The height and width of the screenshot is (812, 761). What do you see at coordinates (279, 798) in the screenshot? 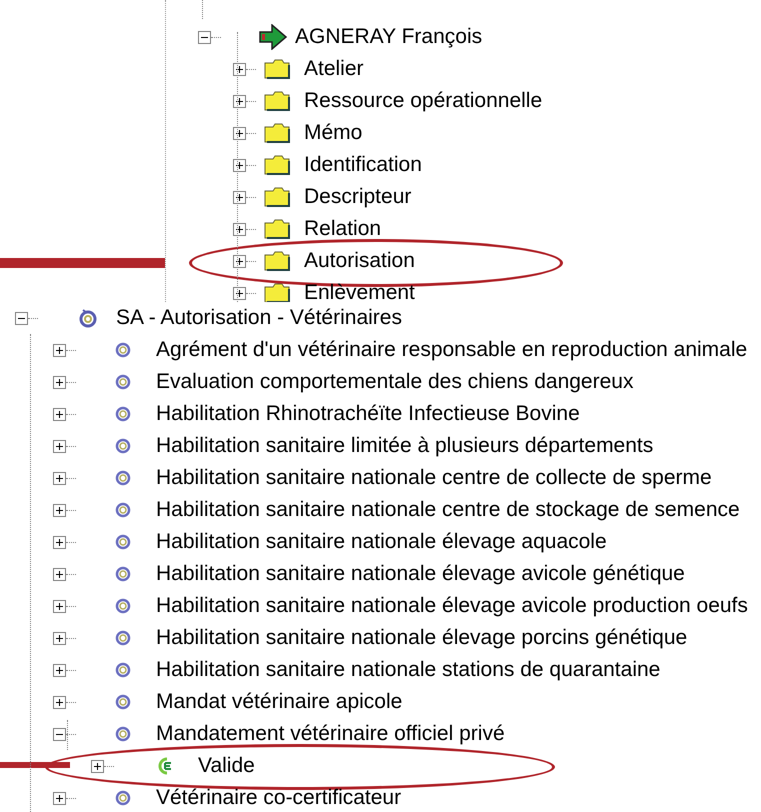
I see `tree-item-label: Vétérinaire co-certificateur` at bounding box center [279, 798].